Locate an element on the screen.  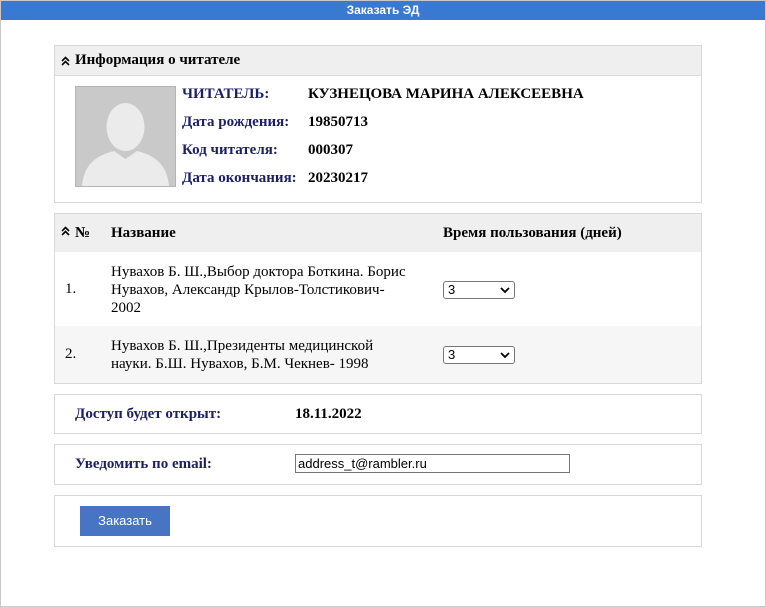
notify-email-panel: Уведомить по email: address_t@rambler.ru is located at coordinates (378, 464).